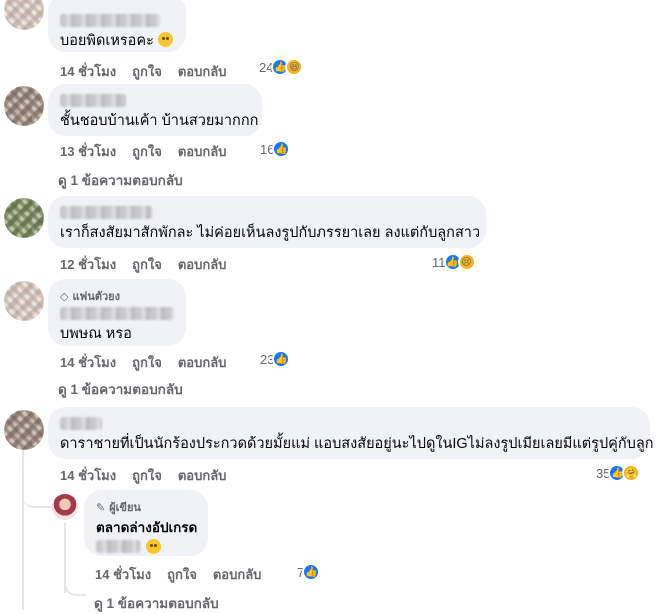  I want to click on comment-text: บอยพิดเหรอคะ, so click(107, 41).